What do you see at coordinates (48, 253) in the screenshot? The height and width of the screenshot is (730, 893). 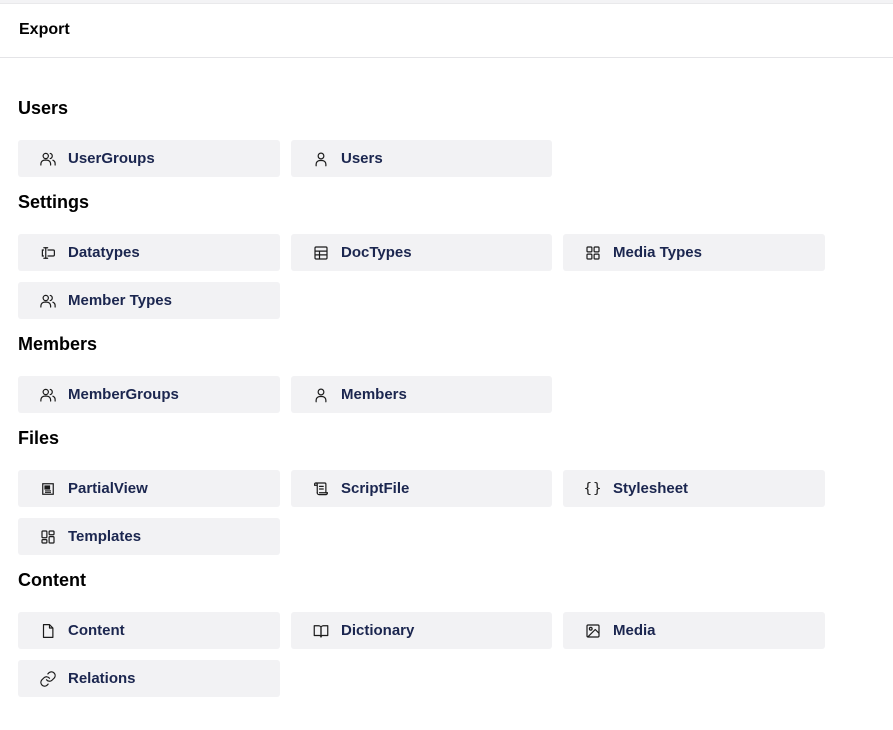 I see `datatype-icon` at bounding box center [48, 253].